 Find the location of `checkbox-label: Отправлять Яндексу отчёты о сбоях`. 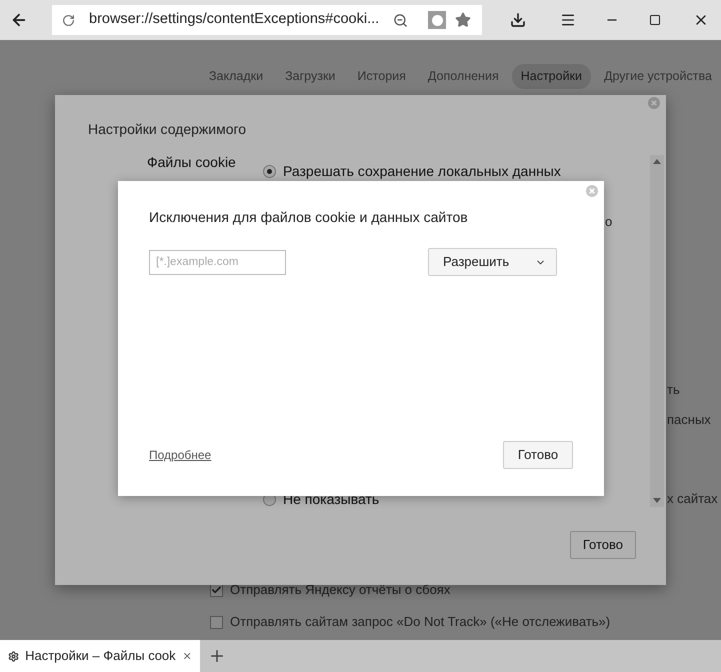

checkbox-label: Отправлять Яндексу отчёты о сбоях is located at coordinates (340, 590).